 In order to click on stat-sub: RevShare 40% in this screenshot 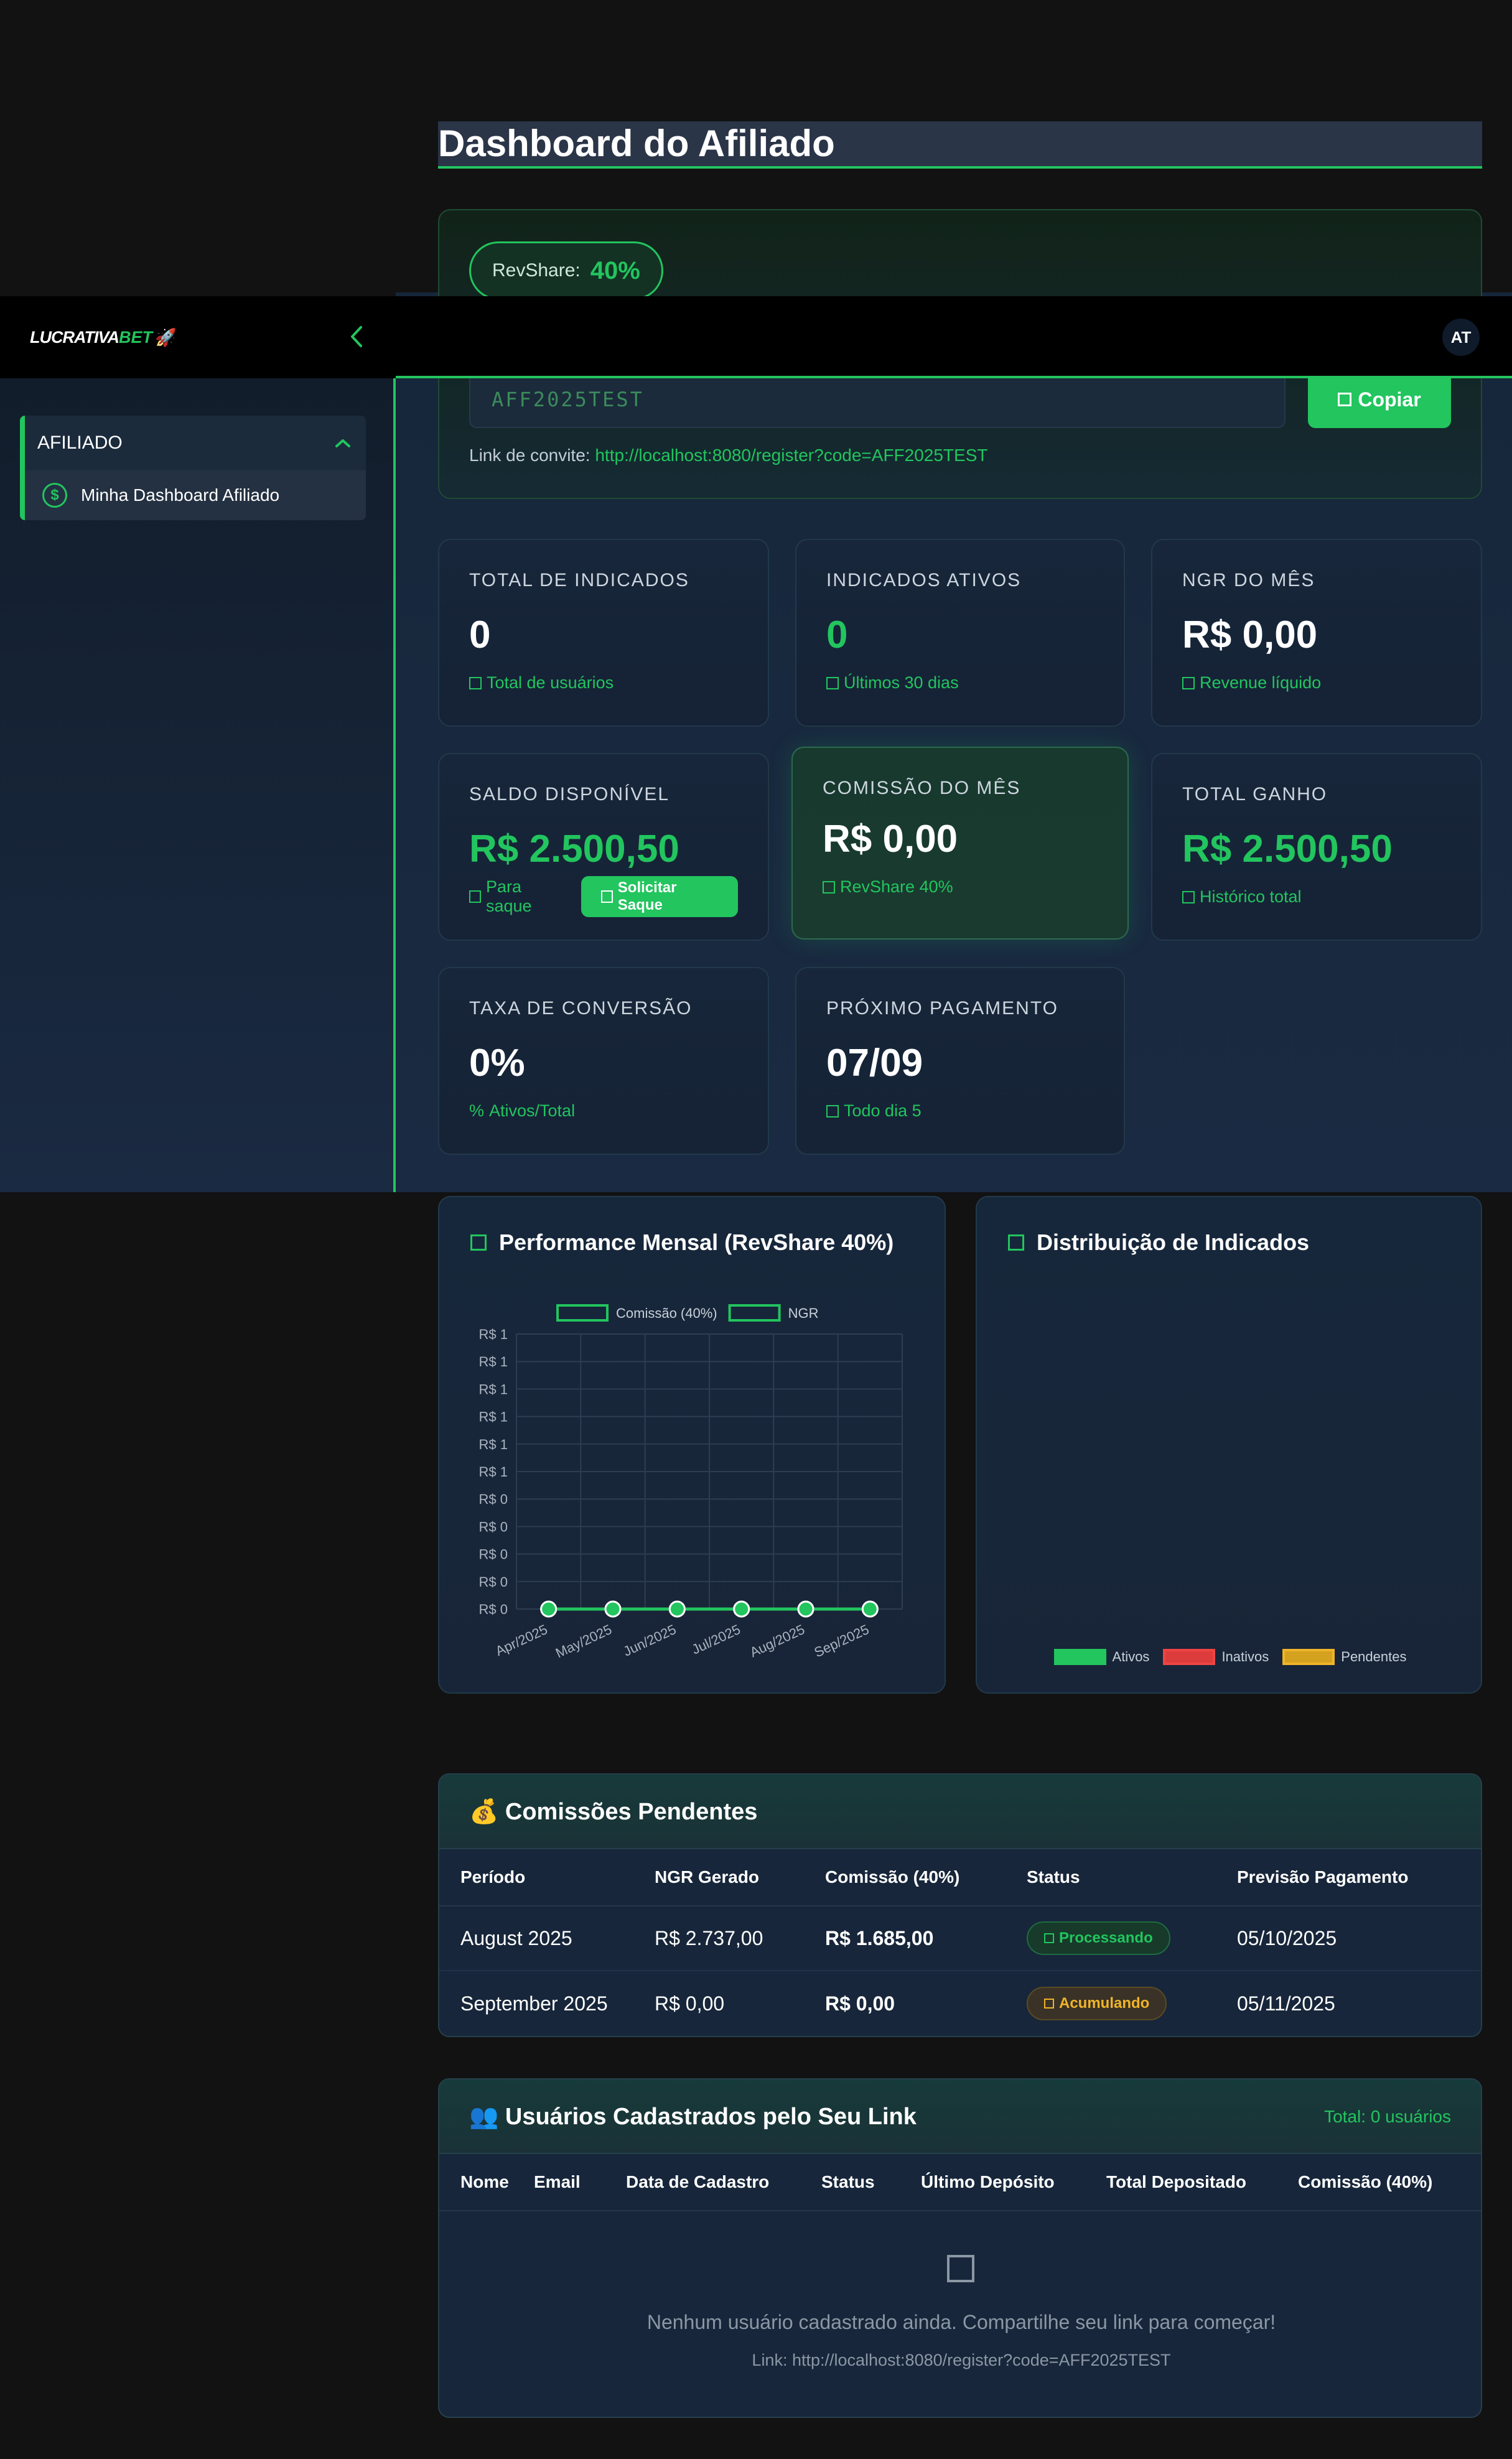, I will do `click(961, 887)`.